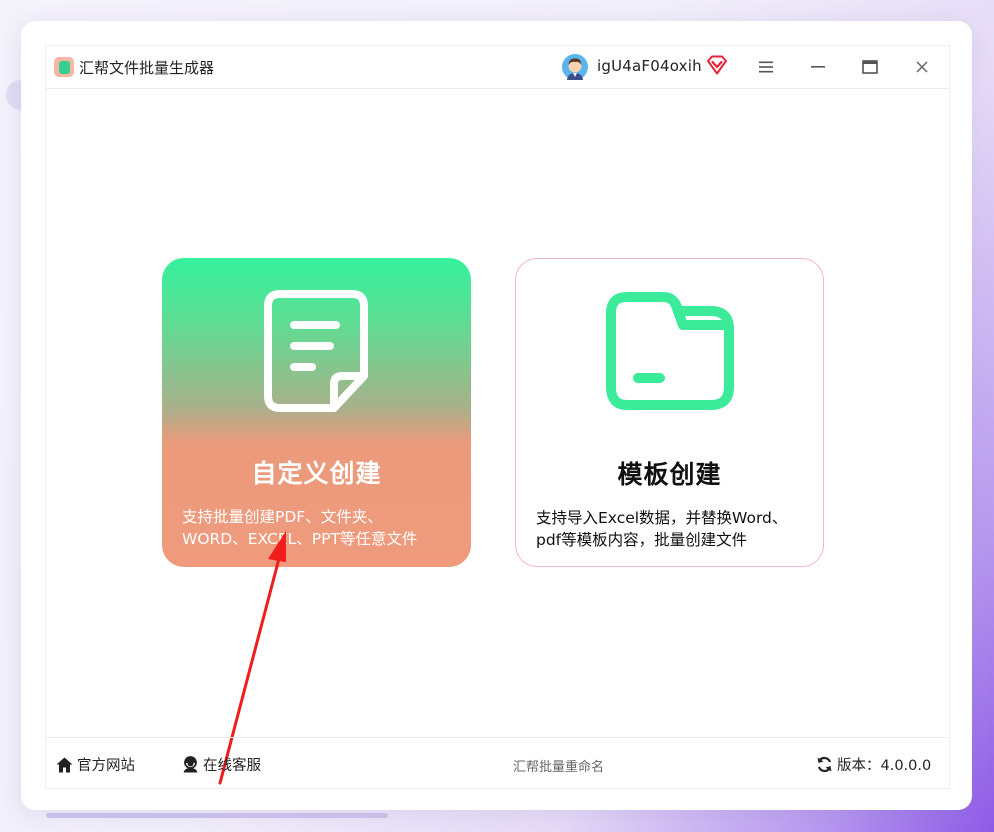  I want to click on menu-button, so click(766, 67).